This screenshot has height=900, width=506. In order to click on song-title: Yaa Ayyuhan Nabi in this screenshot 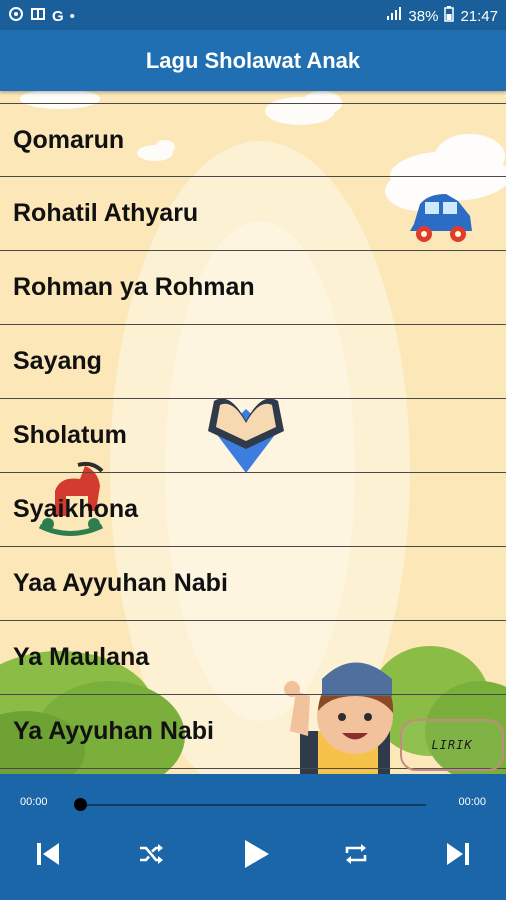, I will do `click(120, 583)`.